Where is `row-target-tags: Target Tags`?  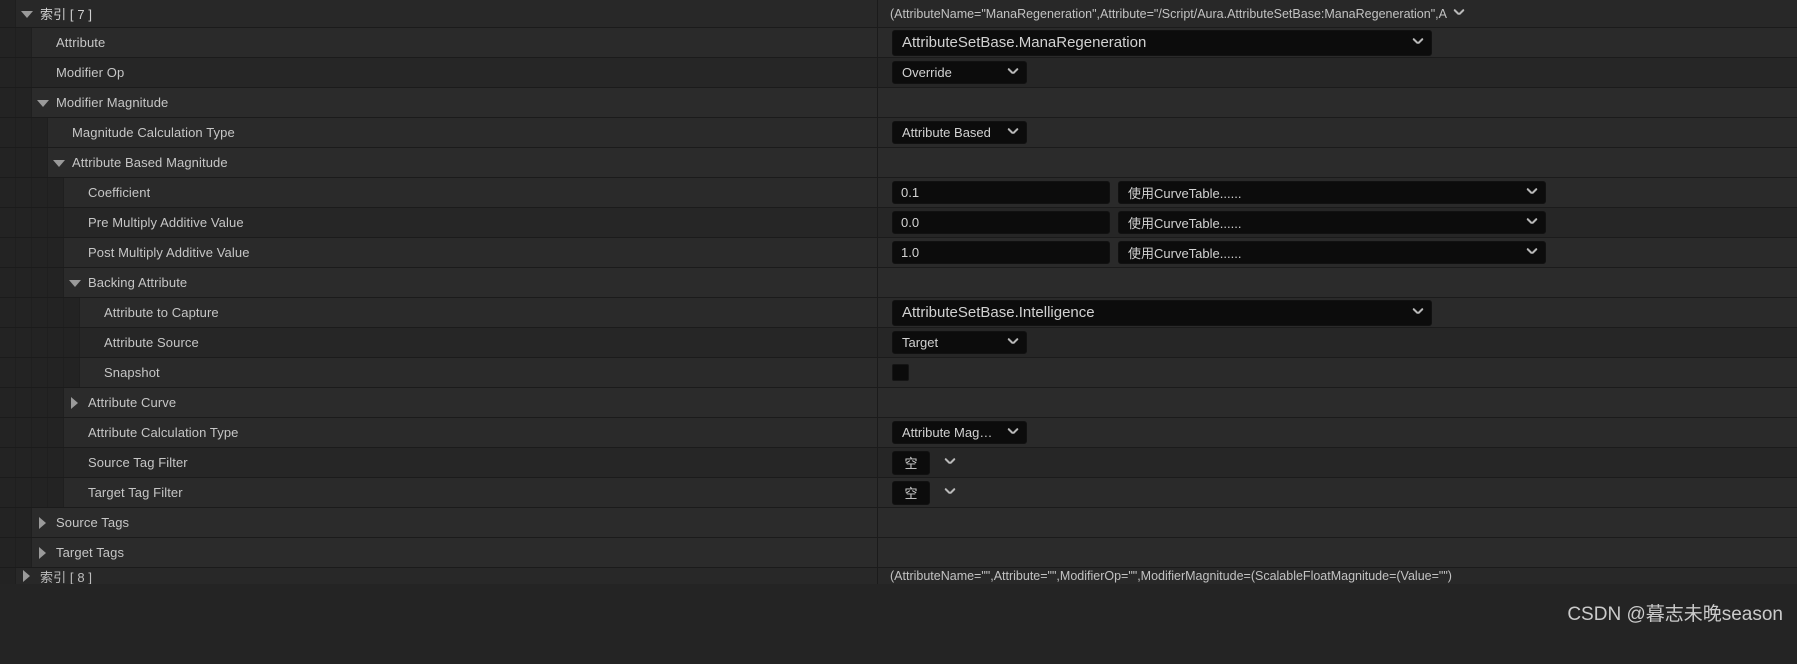 row-target-tags: Target Tags is located at coordinates (898, 553).